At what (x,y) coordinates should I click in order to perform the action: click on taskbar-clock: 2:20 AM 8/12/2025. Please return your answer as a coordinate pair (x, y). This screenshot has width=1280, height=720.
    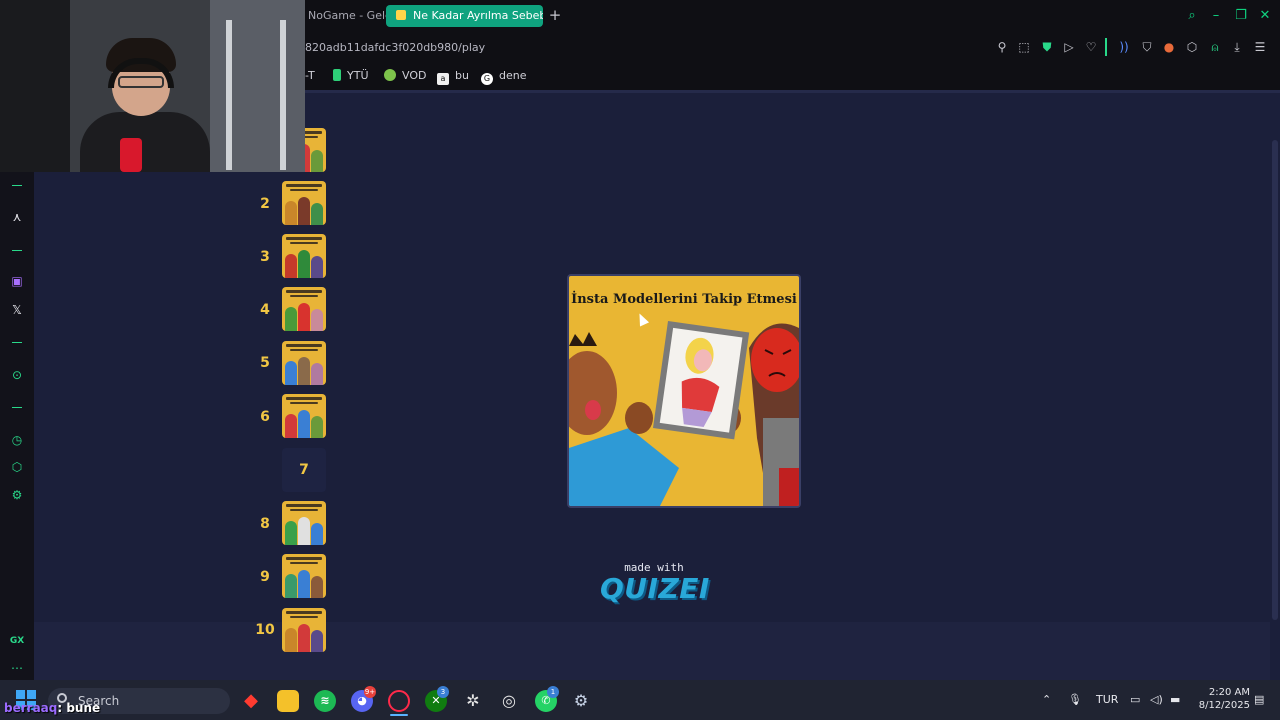
    Looking at the image, I should click on (1218, 699).